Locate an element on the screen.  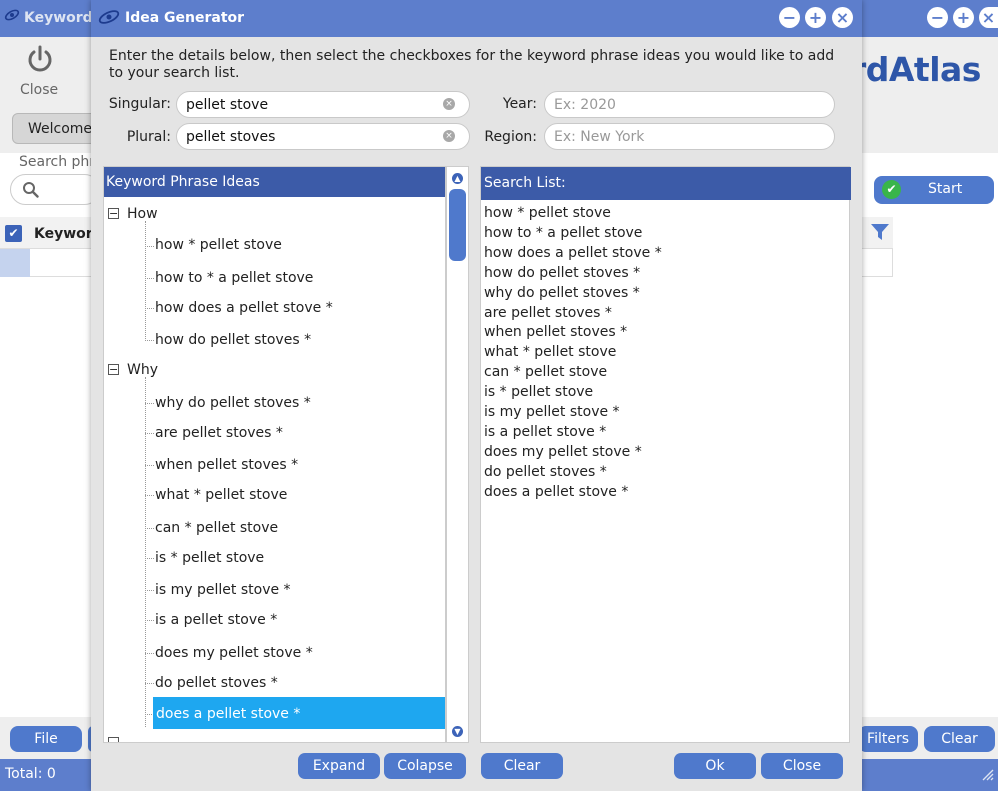
start-button: ✔ Start is located at coordinates (934, 190).